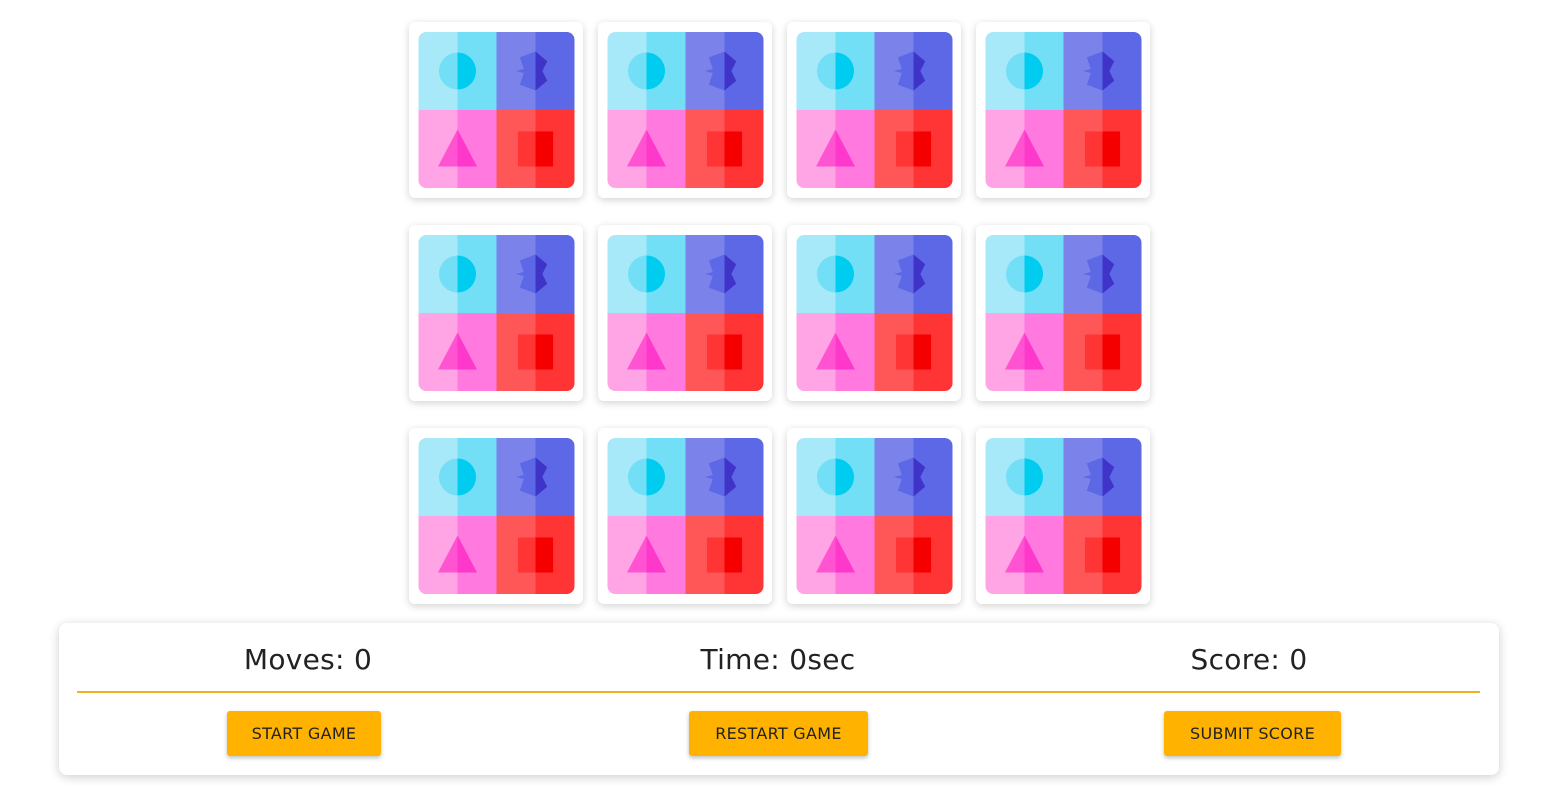 The height and width of the screenshot is (786, 1560). I want to click on submit-score-button: SUBMIT SCORE, so click(1252, 733).